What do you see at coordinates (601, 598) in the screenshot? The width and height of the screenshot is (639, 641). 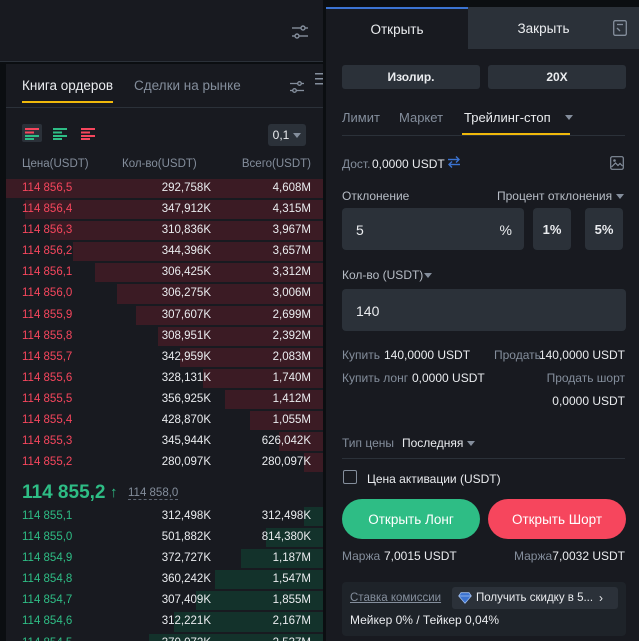 I see `chevron-right-icon: ›` at bounding box center [601, 598].